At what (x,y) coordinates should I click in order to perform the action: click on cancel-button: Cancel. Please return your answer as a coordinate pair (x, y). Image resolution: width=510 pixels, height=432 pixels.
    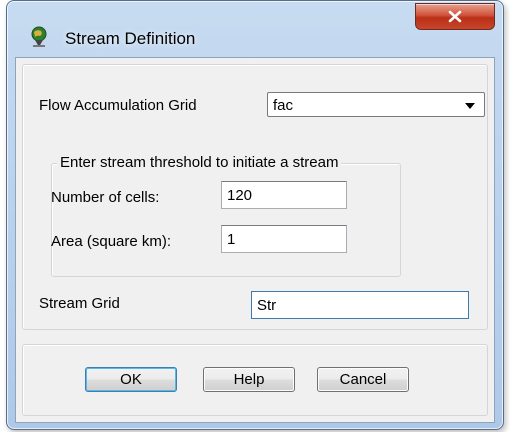
    Looking at the image, I should click on (363, 379).